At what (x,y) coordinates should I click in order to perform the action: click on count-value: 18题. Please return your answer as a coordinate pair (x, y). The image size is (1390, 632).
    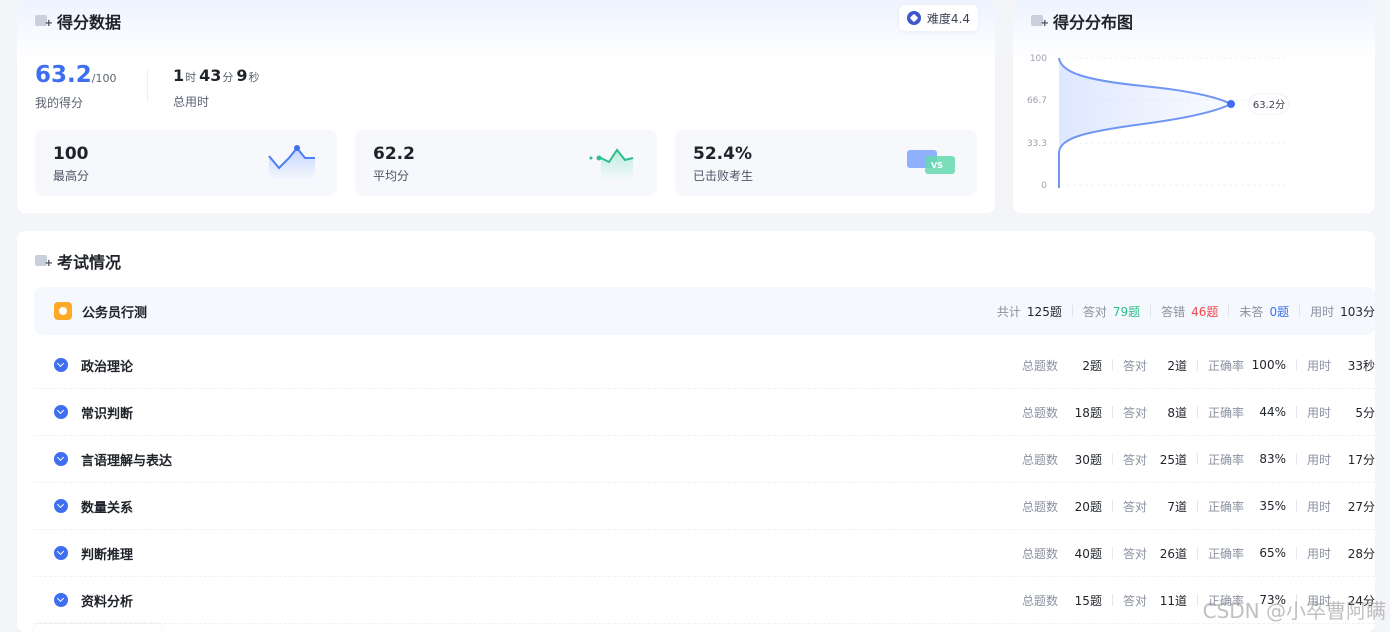
    Looking at the image, I should click on (1088, 412).